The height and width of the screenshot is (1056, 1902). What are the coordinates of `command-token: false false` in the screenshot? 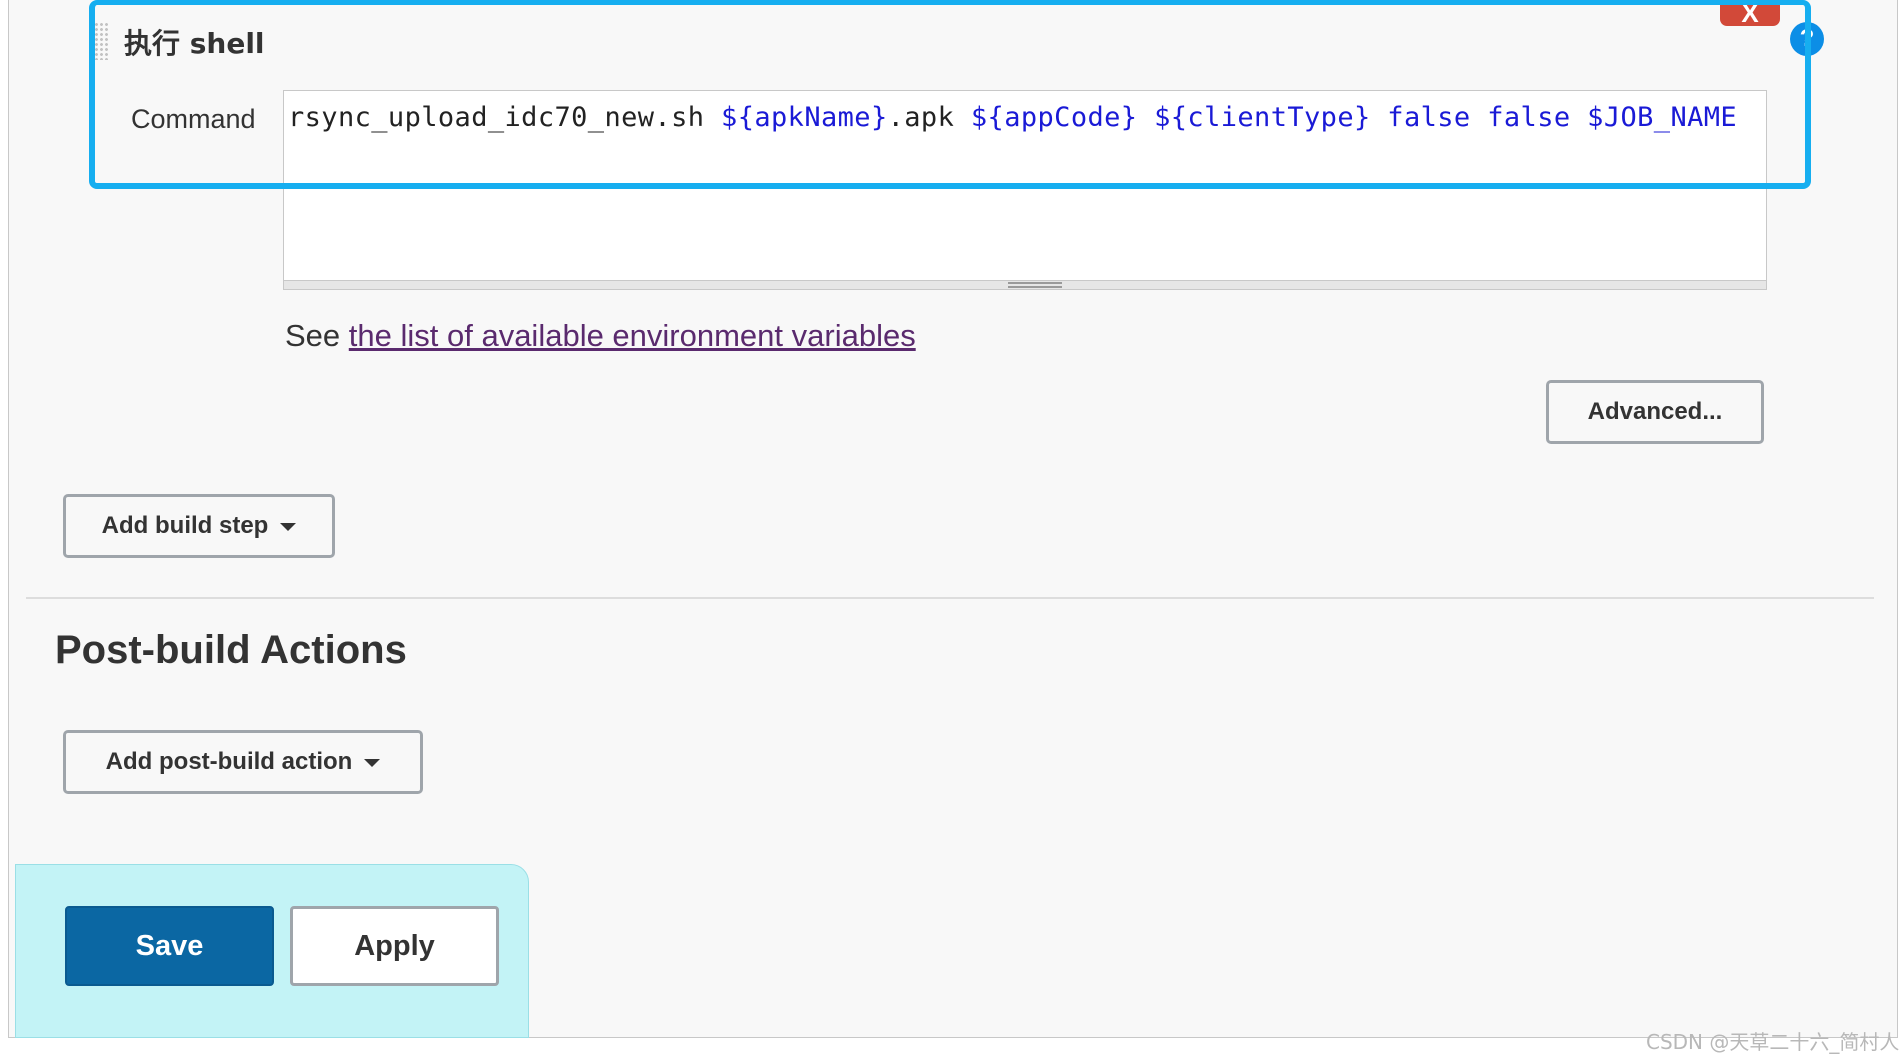 It's located at (1479, 117).